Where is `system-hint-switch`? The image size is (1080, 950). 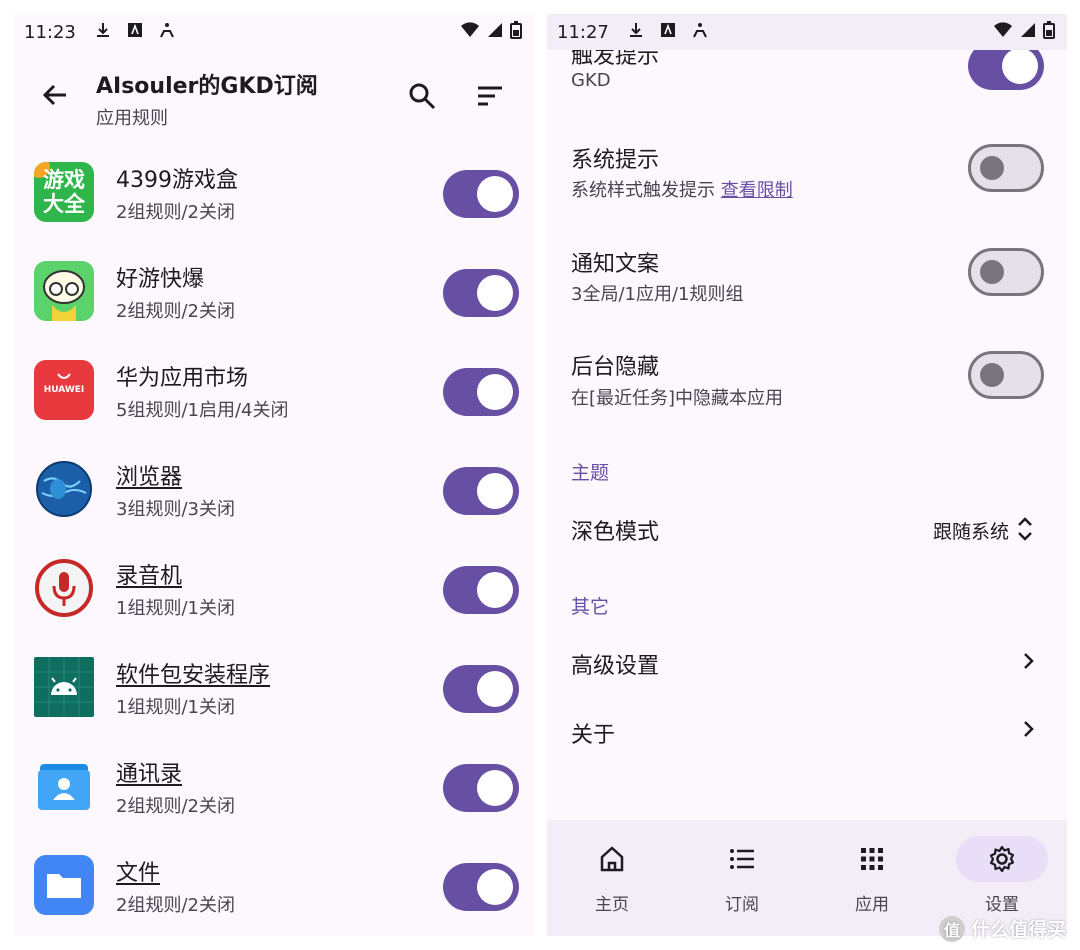
system-hint-switch is located at coordinates (1006, 168).